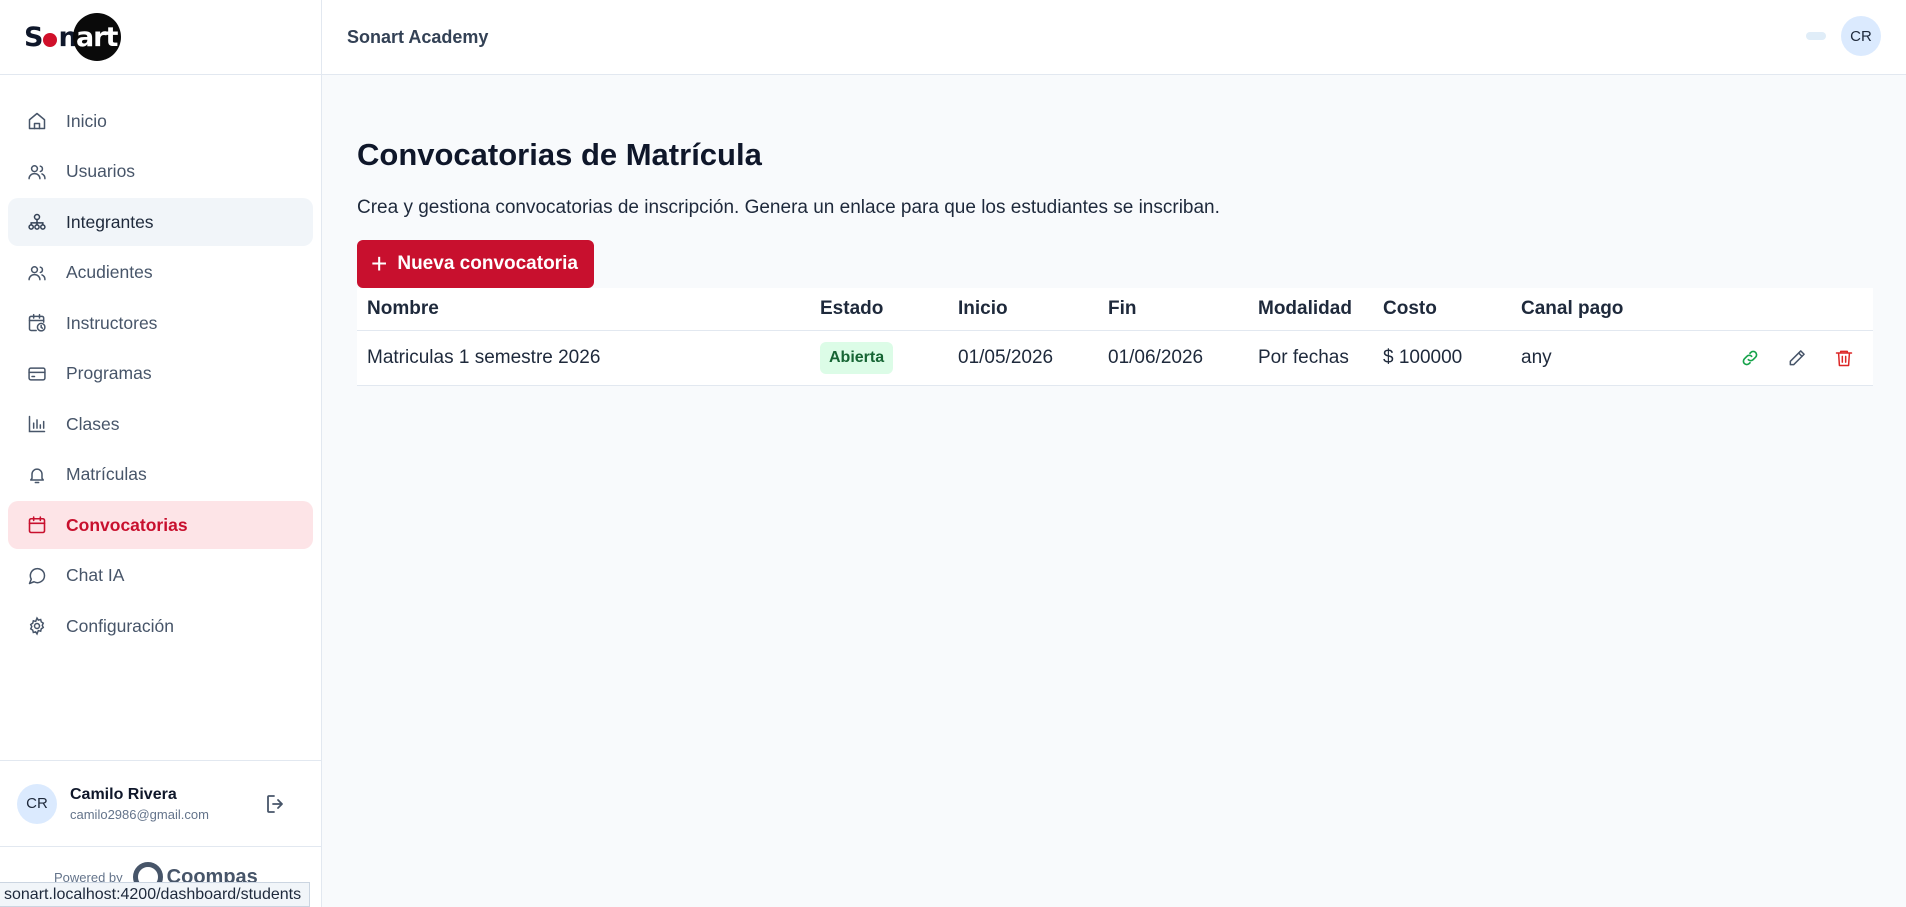  I want to click on sitemap-icon, so click(37, 222).